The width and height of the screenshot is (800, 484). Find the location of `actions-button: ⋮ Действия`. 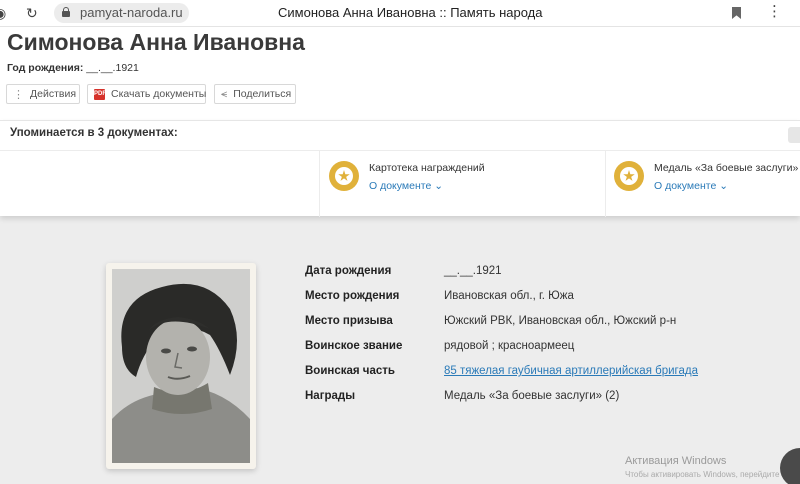

actions-button: ⋮ Действия is located at coordinates (43, 94).